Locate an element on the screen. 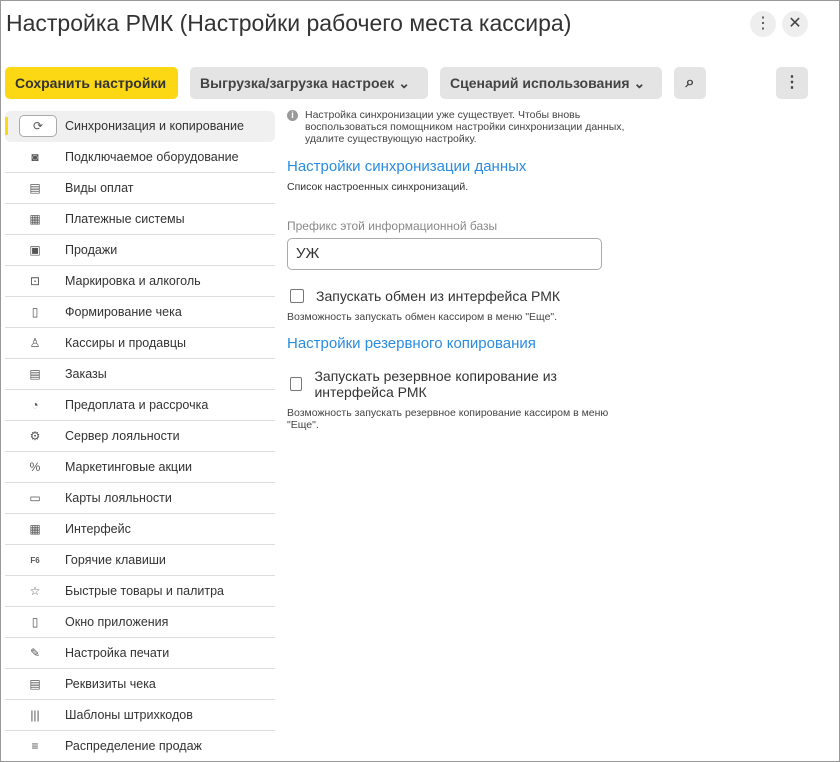 The width and height of the screenshot is (840, 762). sidebar-item: ◔ Предоплата и рассрочка is located at coordinates (140, 405).